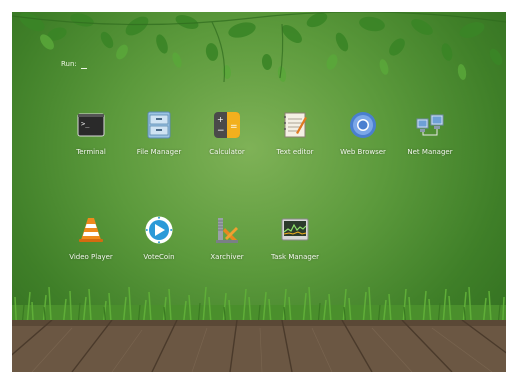  I want to click on app-label: Video Player, so click(91, 257).